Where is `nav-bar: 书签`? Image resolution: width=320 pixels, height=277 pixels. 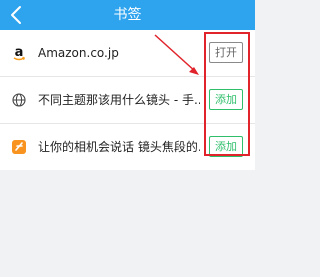
nav-bar: 书签 is located at coordinates (127, 15).